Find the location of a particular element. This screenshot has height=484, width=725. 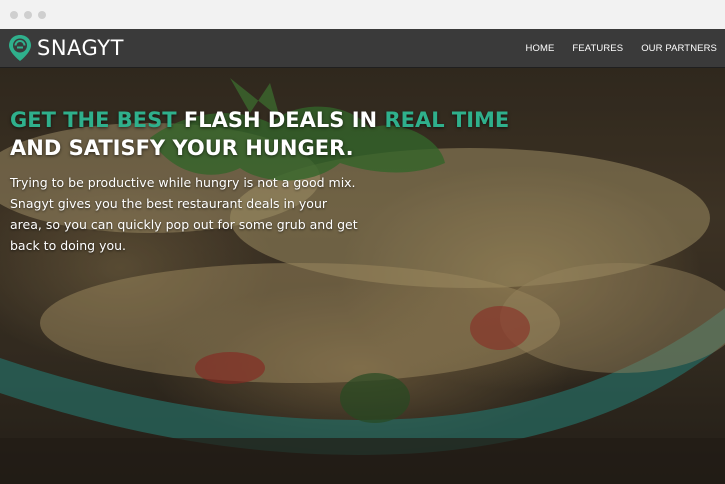

map-pin-icon is located at coordinates (20, 48).